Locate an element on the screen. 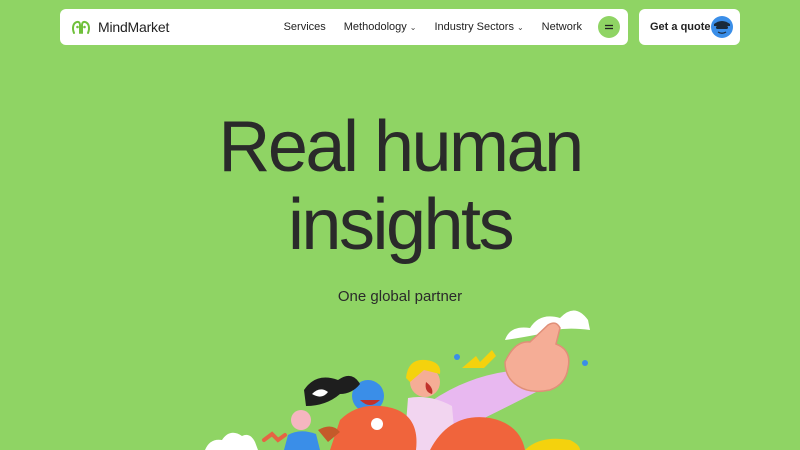 The image size is (800, 450). face-icon is located at coordinates (301, 420).